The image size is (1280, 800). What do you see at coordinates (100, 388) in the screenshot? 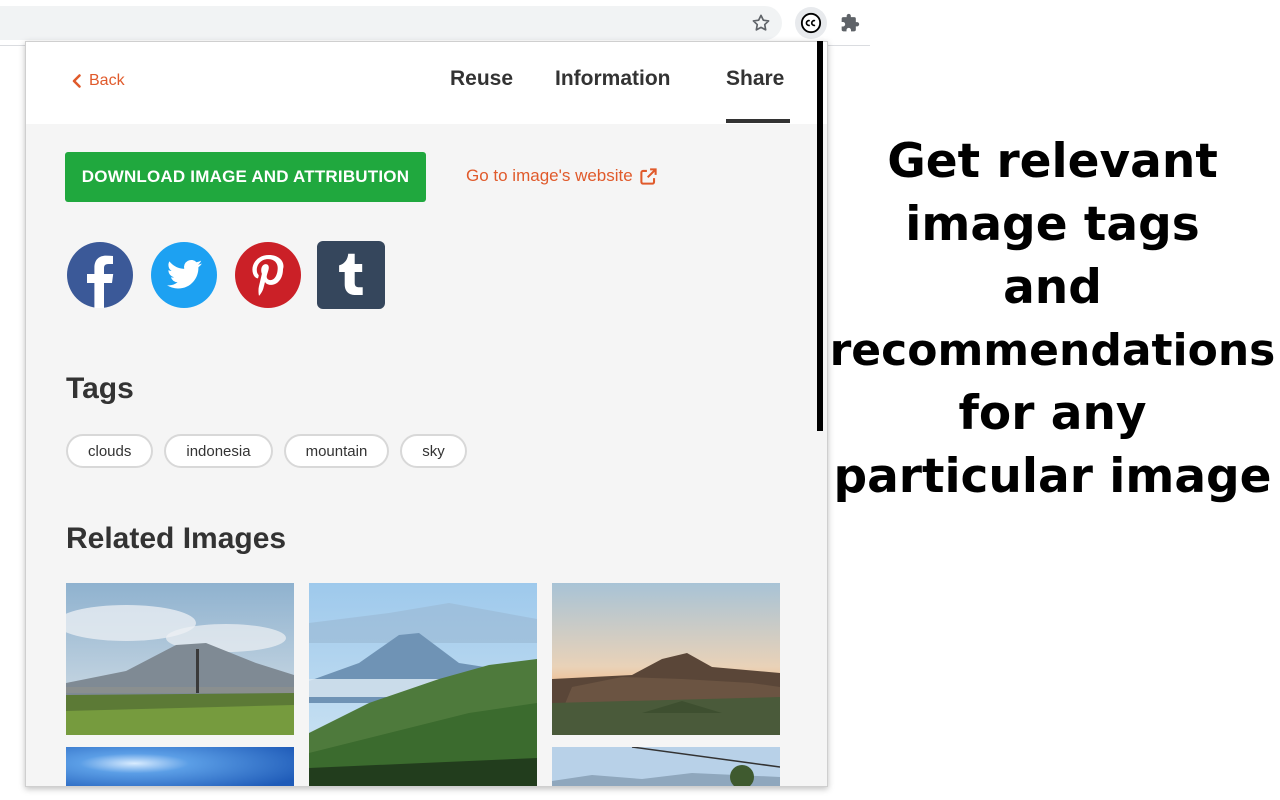
I see `tags-heading: Tags` at bounding box center [100, 388].